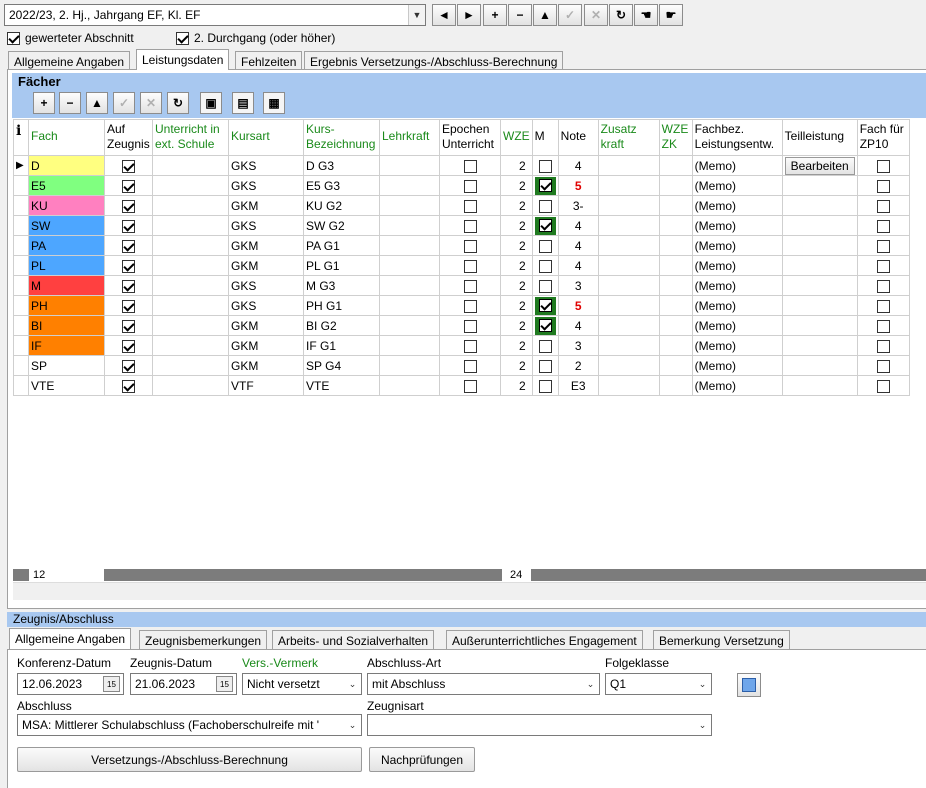 This screenshot has height=788, width=926. I want to click on faecher-delete-doc-button: ▣, so click(211, 103).